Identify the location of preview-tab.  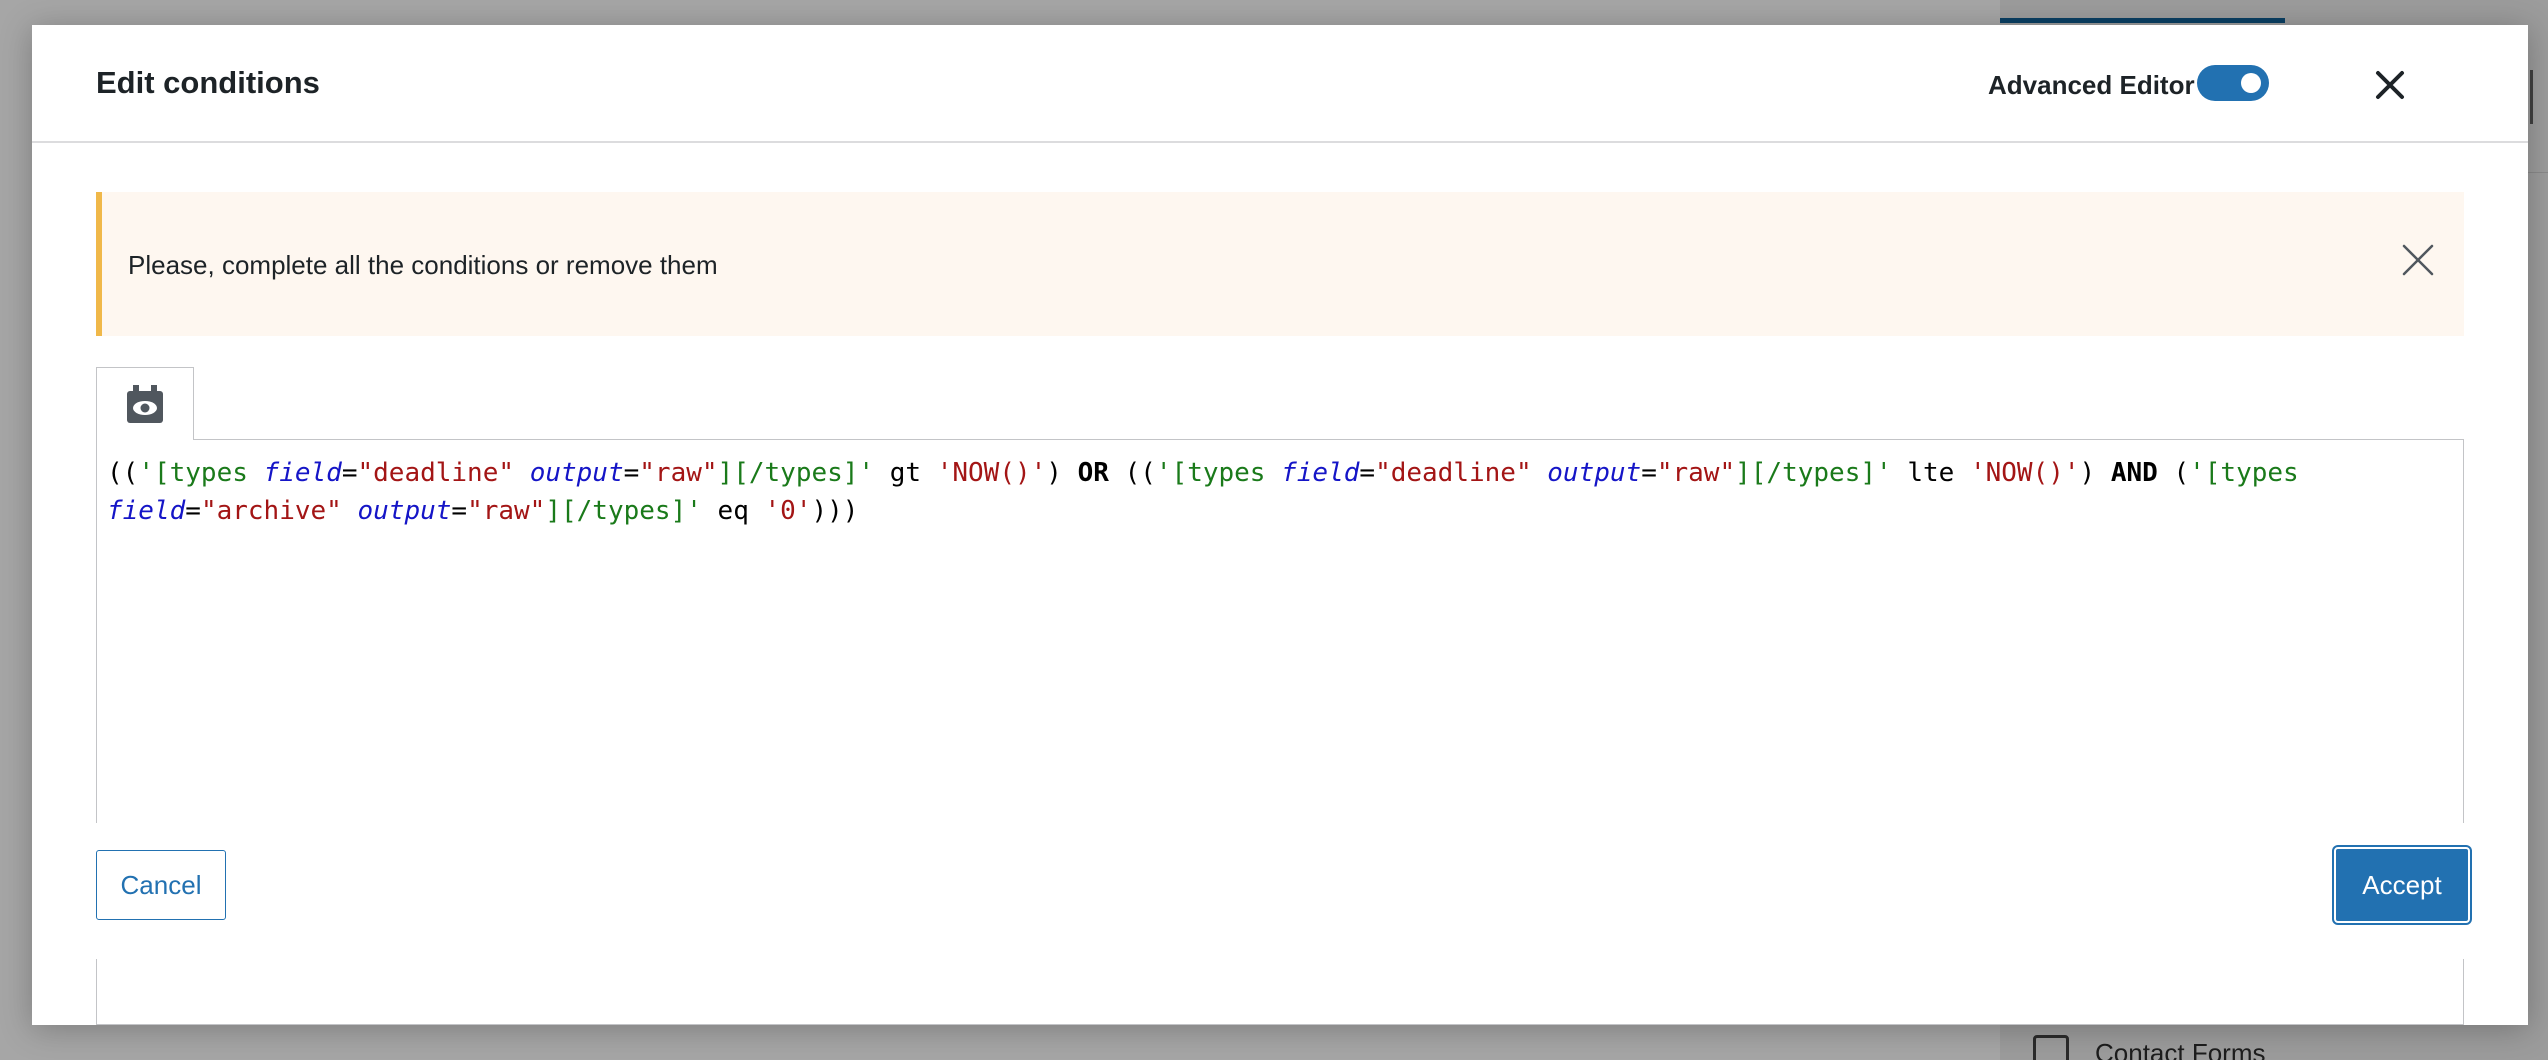
(145, 403).